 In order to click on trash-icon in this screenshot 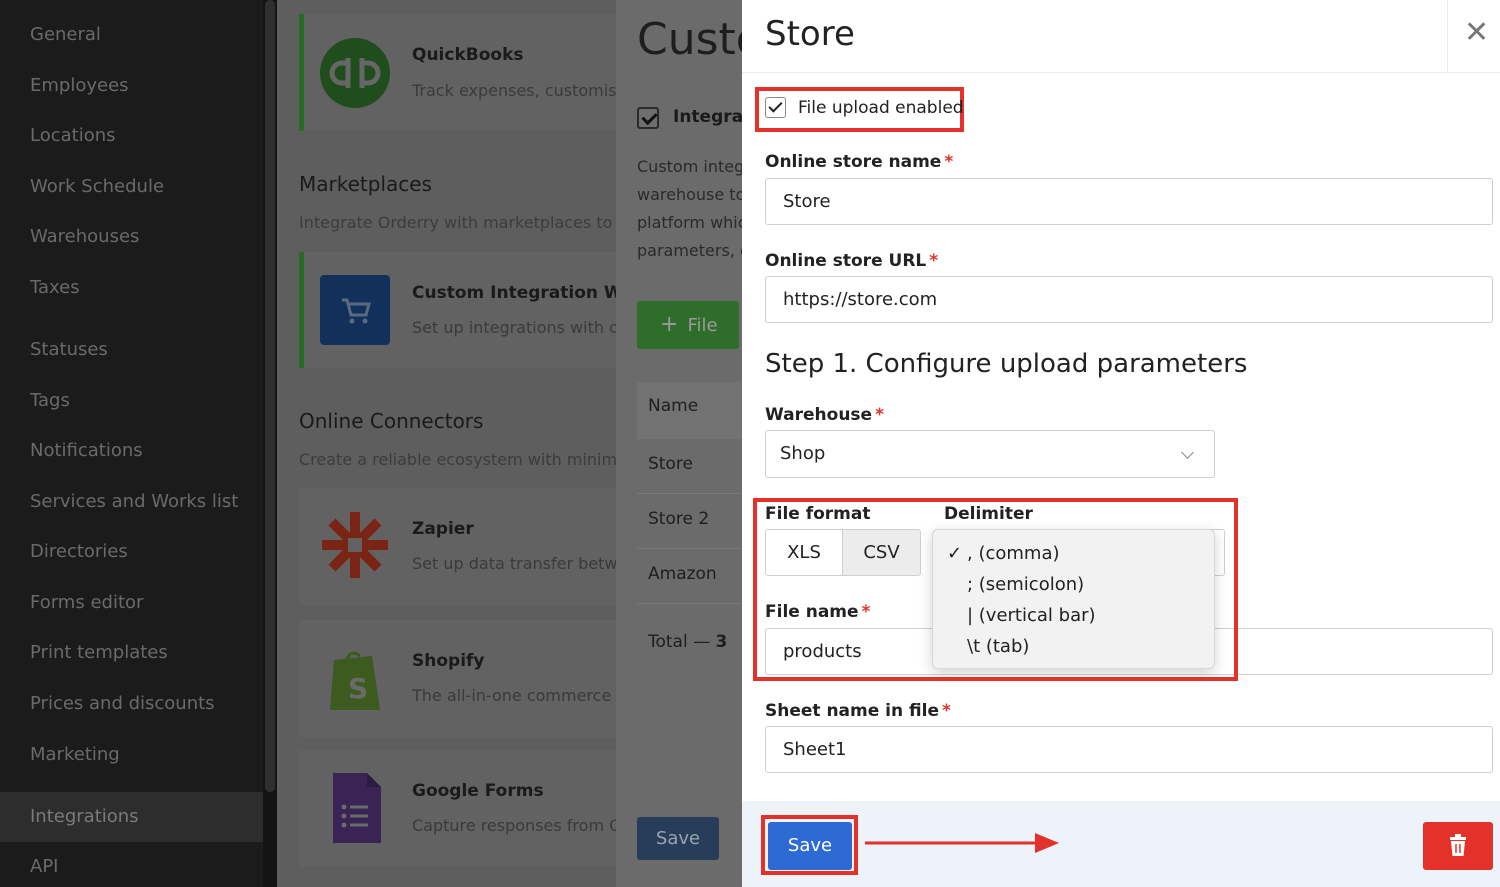, I will do `click(1458, 845)`.